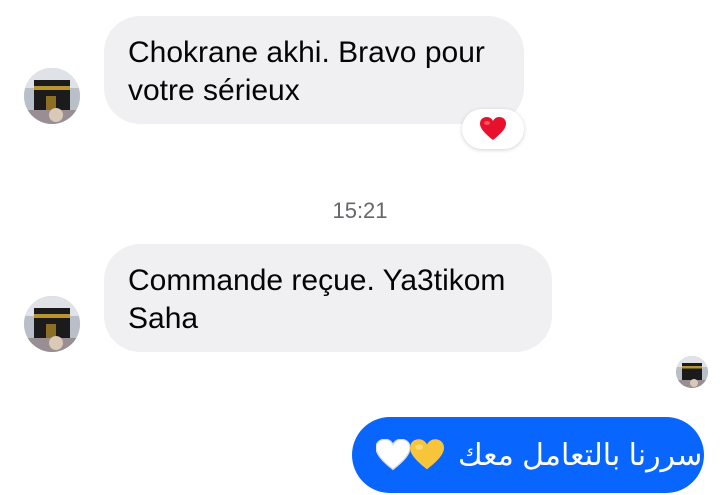 This screenshot has width=720, height=495. I want to click on red-heart-icon, so click(493, 128).